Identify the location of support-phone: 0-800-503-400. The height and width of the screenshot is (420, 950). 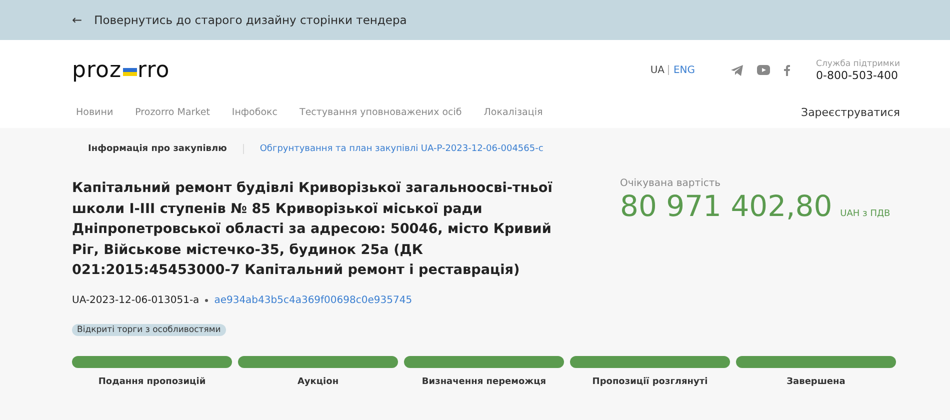
(857, 75).